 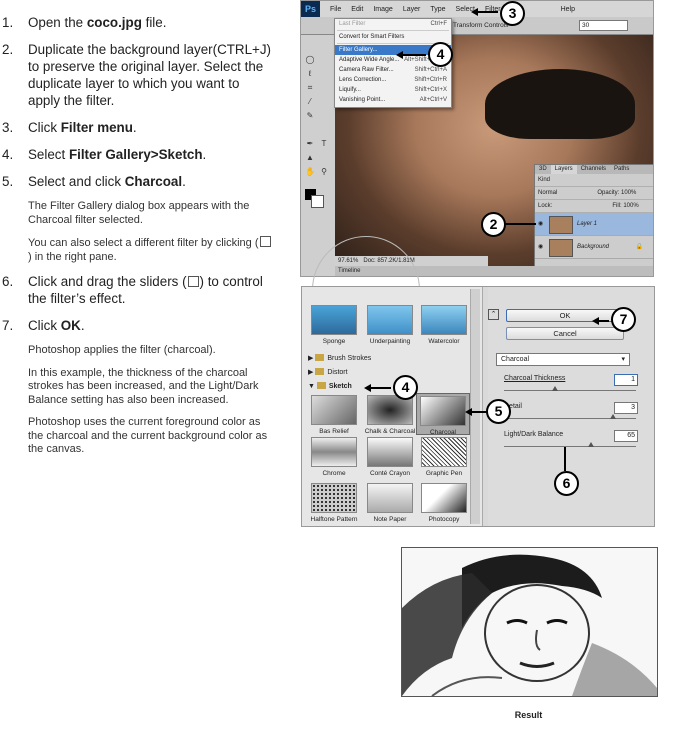 I want to click on layer-name: Background, so click(x=593, y=247).